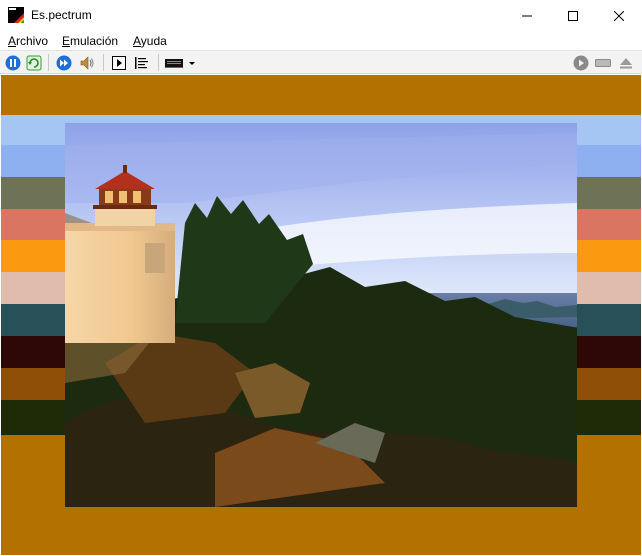  What do you see at coordinates (321, 40) in the screenshot?
I see `menu-bar: Archivo Emulación Ayuda` at bounding box center [321, 40].